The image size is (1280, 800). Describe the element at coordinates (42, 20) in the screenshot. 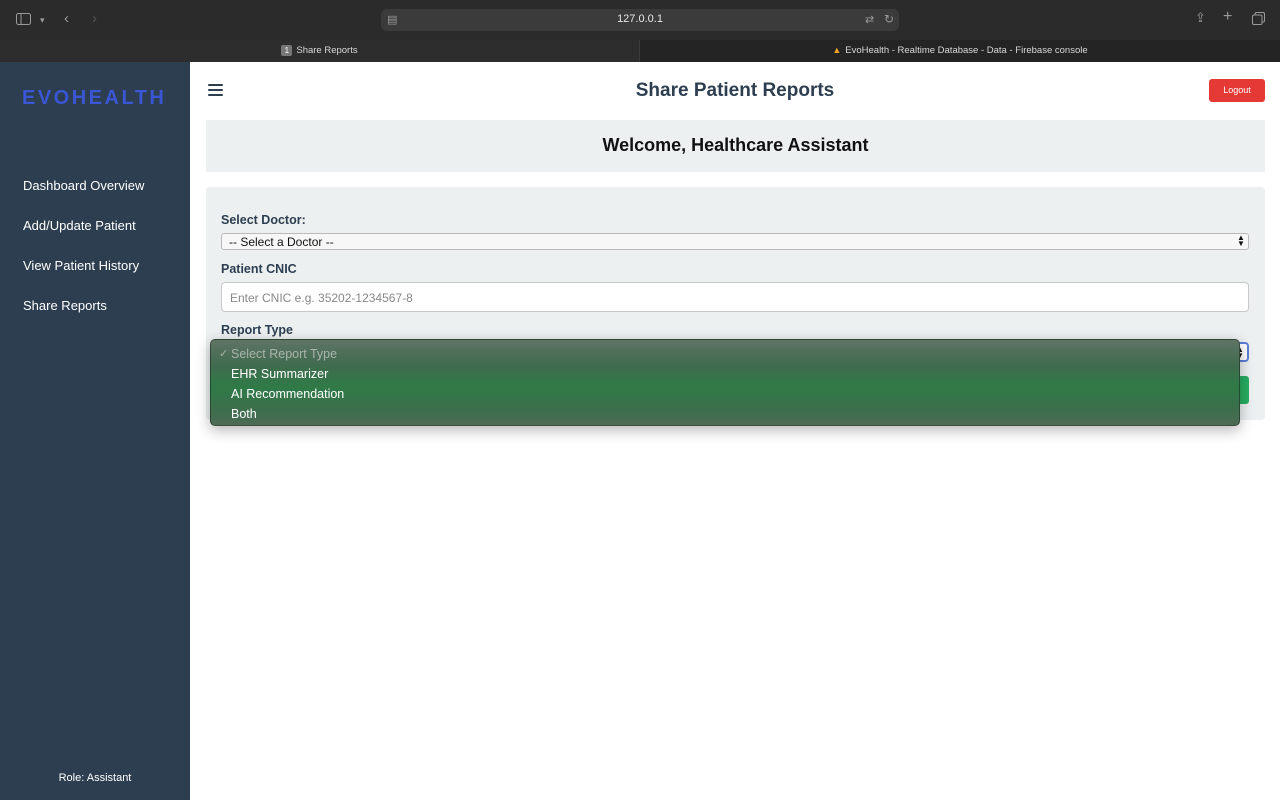

I see `chevron-down-icon: ▾` at that location.